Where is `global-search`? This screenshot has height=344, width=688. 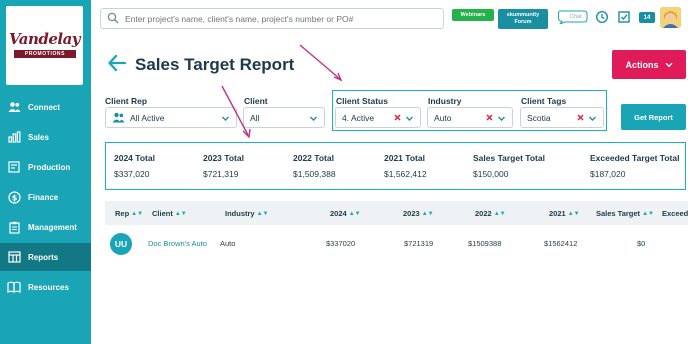
global-search is located at coordinates (272, 18).